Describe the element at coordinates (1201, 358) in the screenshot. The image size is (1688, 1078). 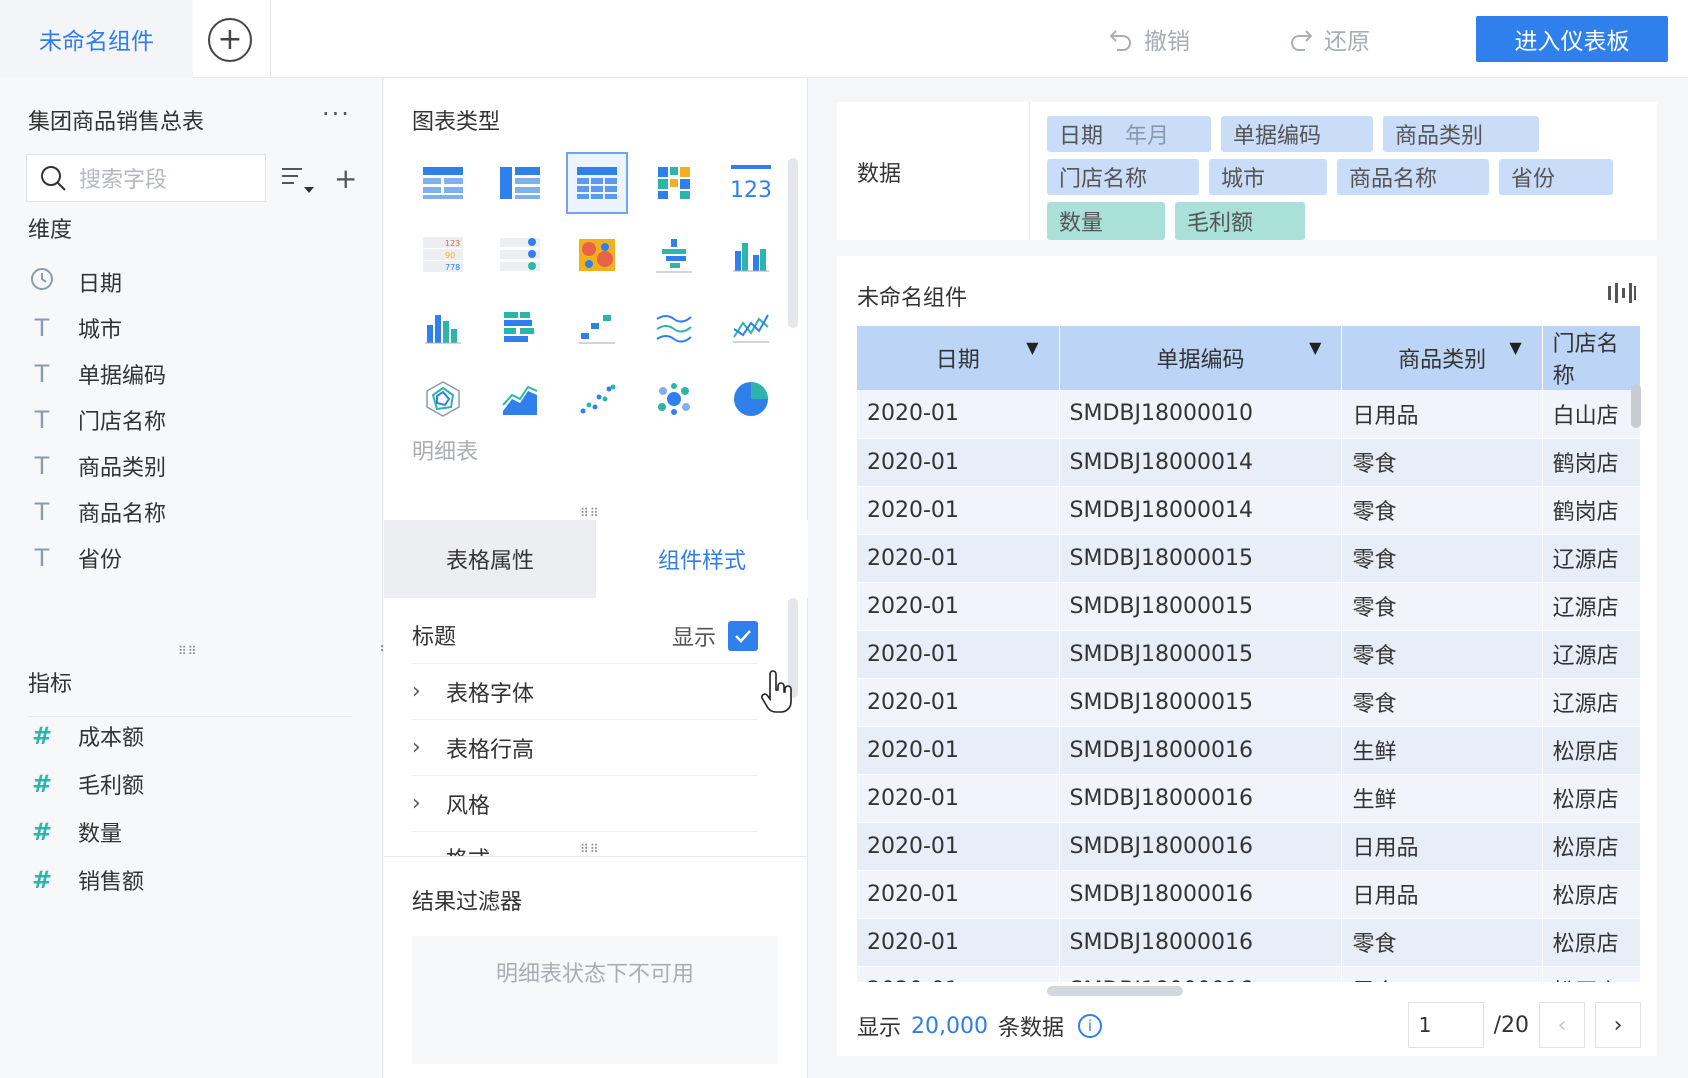
I see `column-header-doc-code: 单据编码 ▼` at that location.